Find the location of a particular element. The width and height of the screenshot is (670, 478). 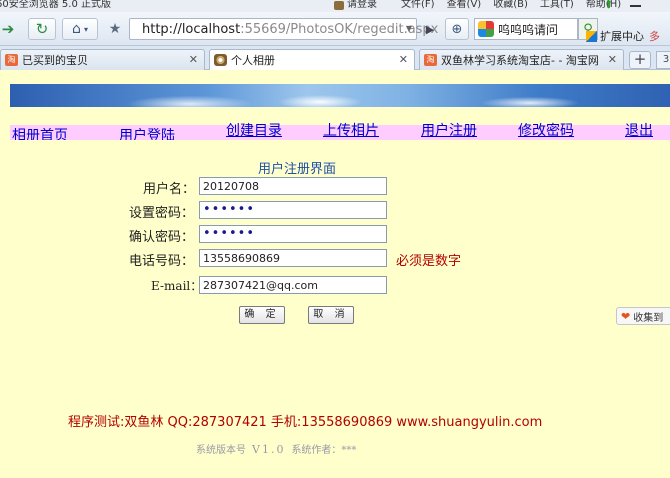

upgrade-arrow-icon: ⬆ is located at coordinates (608, 5).